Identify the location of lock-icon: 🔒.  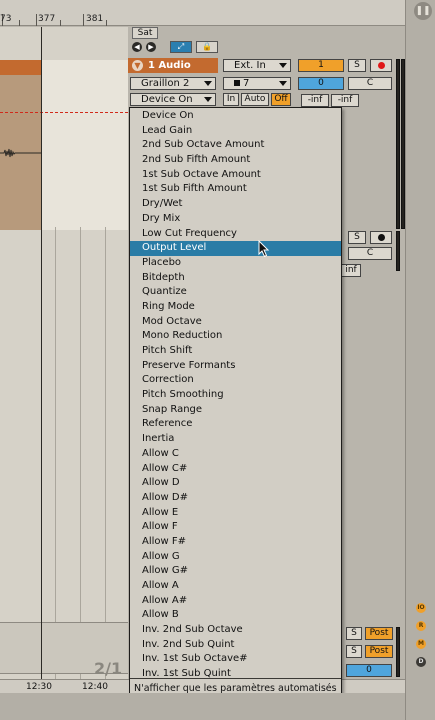
(207, 47).